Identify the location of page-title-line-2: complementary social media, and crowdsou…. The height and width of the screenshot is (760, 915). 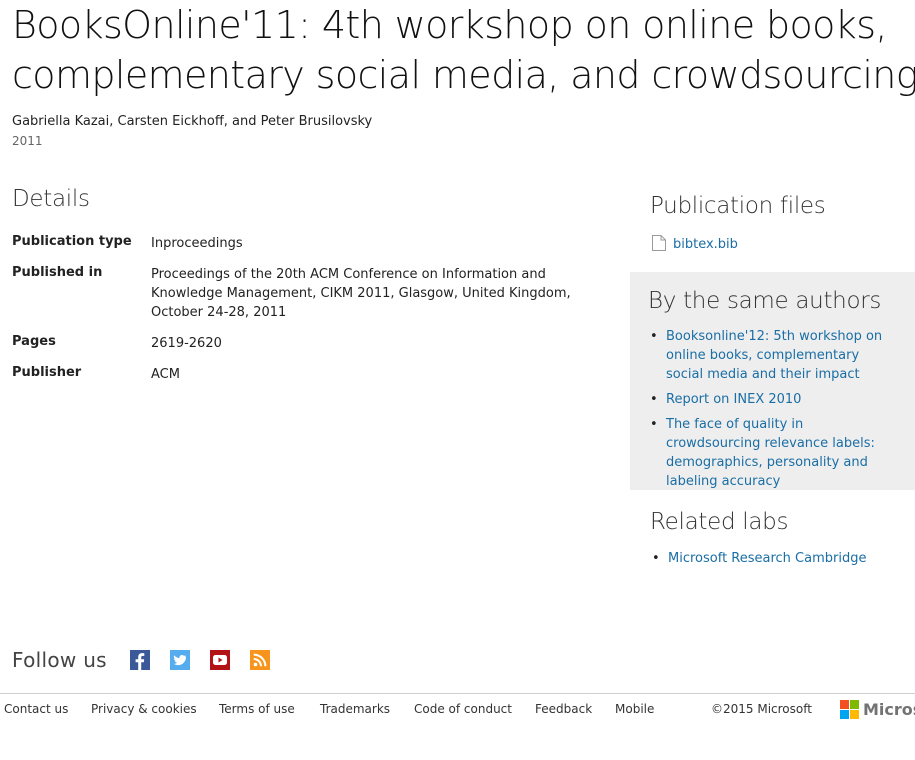
(463, 75).